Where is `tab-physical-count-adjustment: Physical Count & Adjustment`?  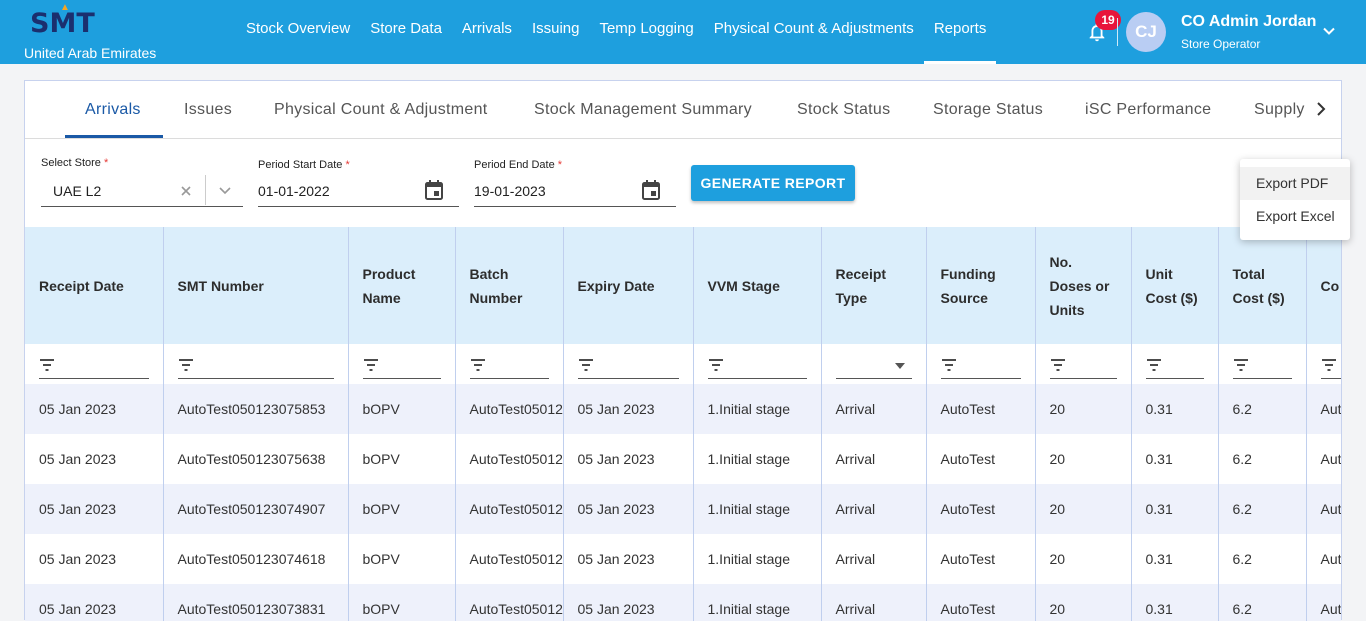
tab-physical-count-adjustment: Physical Count & Adjustment is located at coordinates (381, 110).